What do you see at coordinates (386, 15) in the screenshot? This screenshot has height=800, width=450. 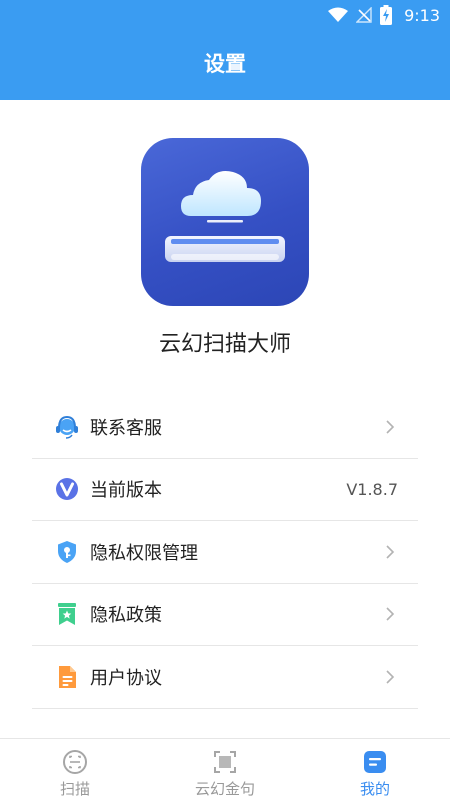 I see `battery-charging-icon` at bounding box center [386, 15].